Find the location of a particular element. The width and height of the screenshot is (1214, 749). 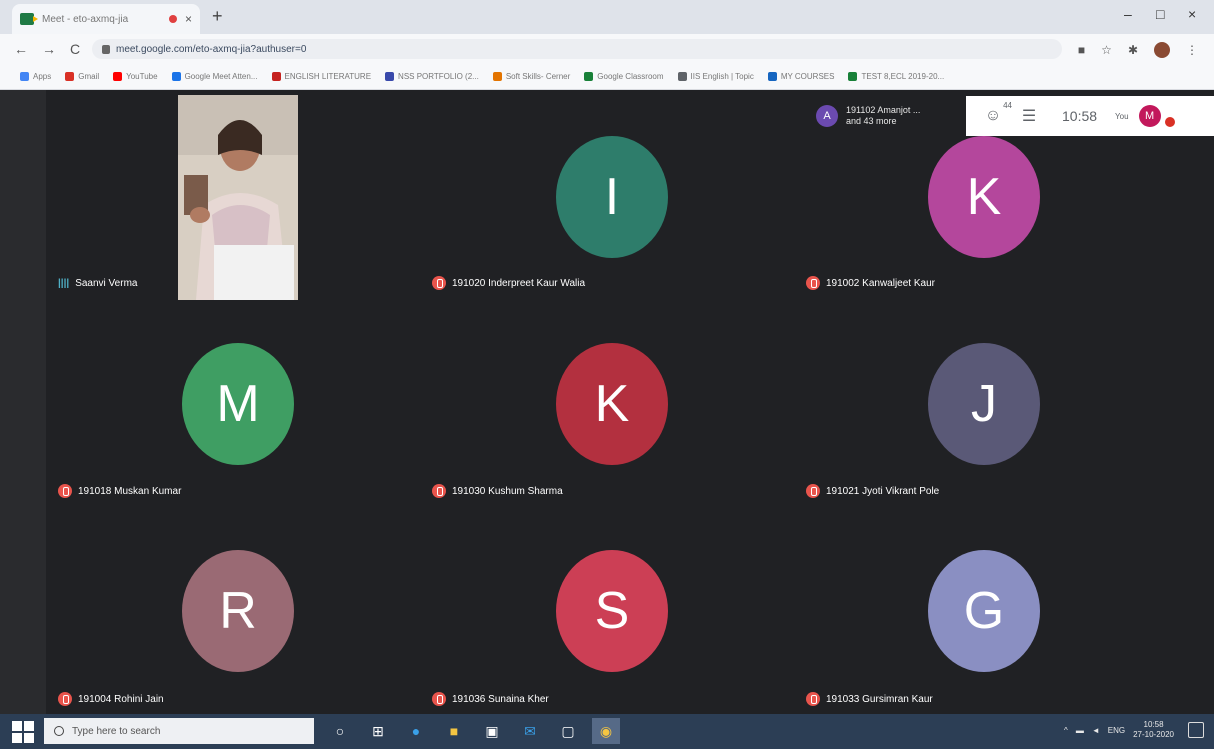

lock-icon is located at coordinates (106, 49).